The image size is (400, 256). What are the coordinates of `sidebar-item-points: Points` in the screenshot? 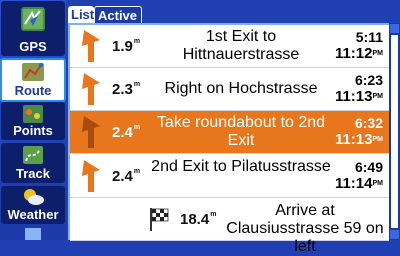 It's located at (33, 121).